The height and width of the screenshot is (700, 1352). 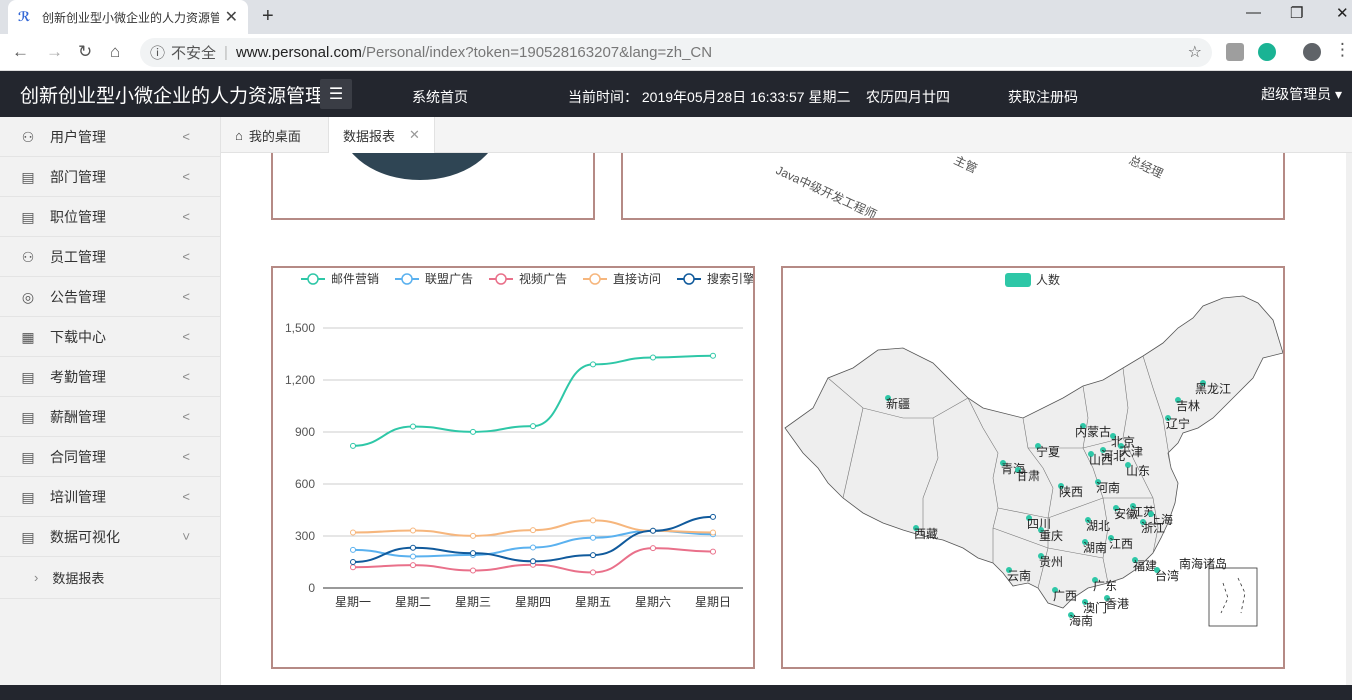 What do you see at coordinates (1267, 52) in the screenshot?
I see `extension-m-icon` at bounding box center [1267, 52].